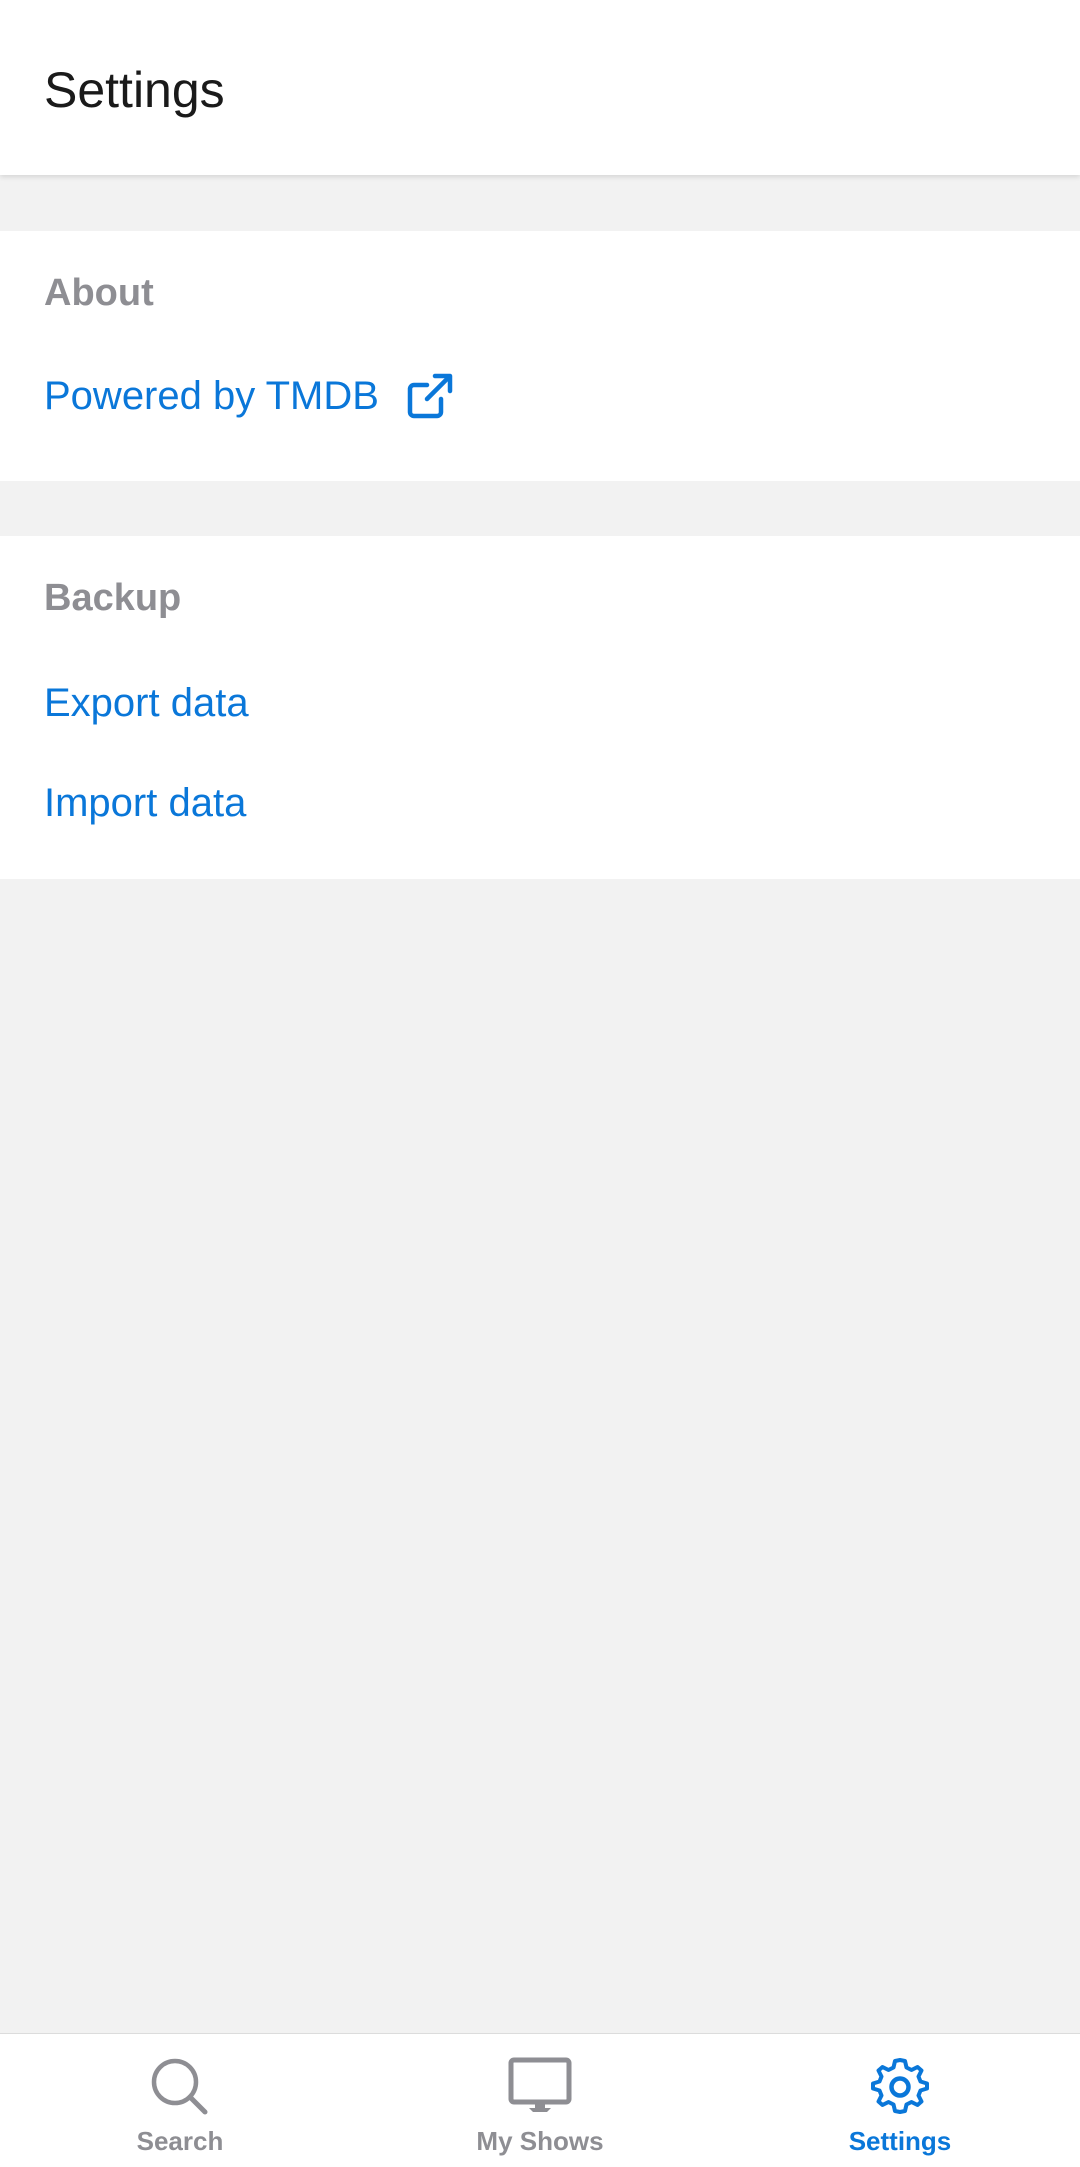 The height and width of the screenshot is (2167, 1080). Describe the element at coordinates (211, 396) in the screenshot. I see `powered-by-tmdb-label: Powered by TMDB` at that location.